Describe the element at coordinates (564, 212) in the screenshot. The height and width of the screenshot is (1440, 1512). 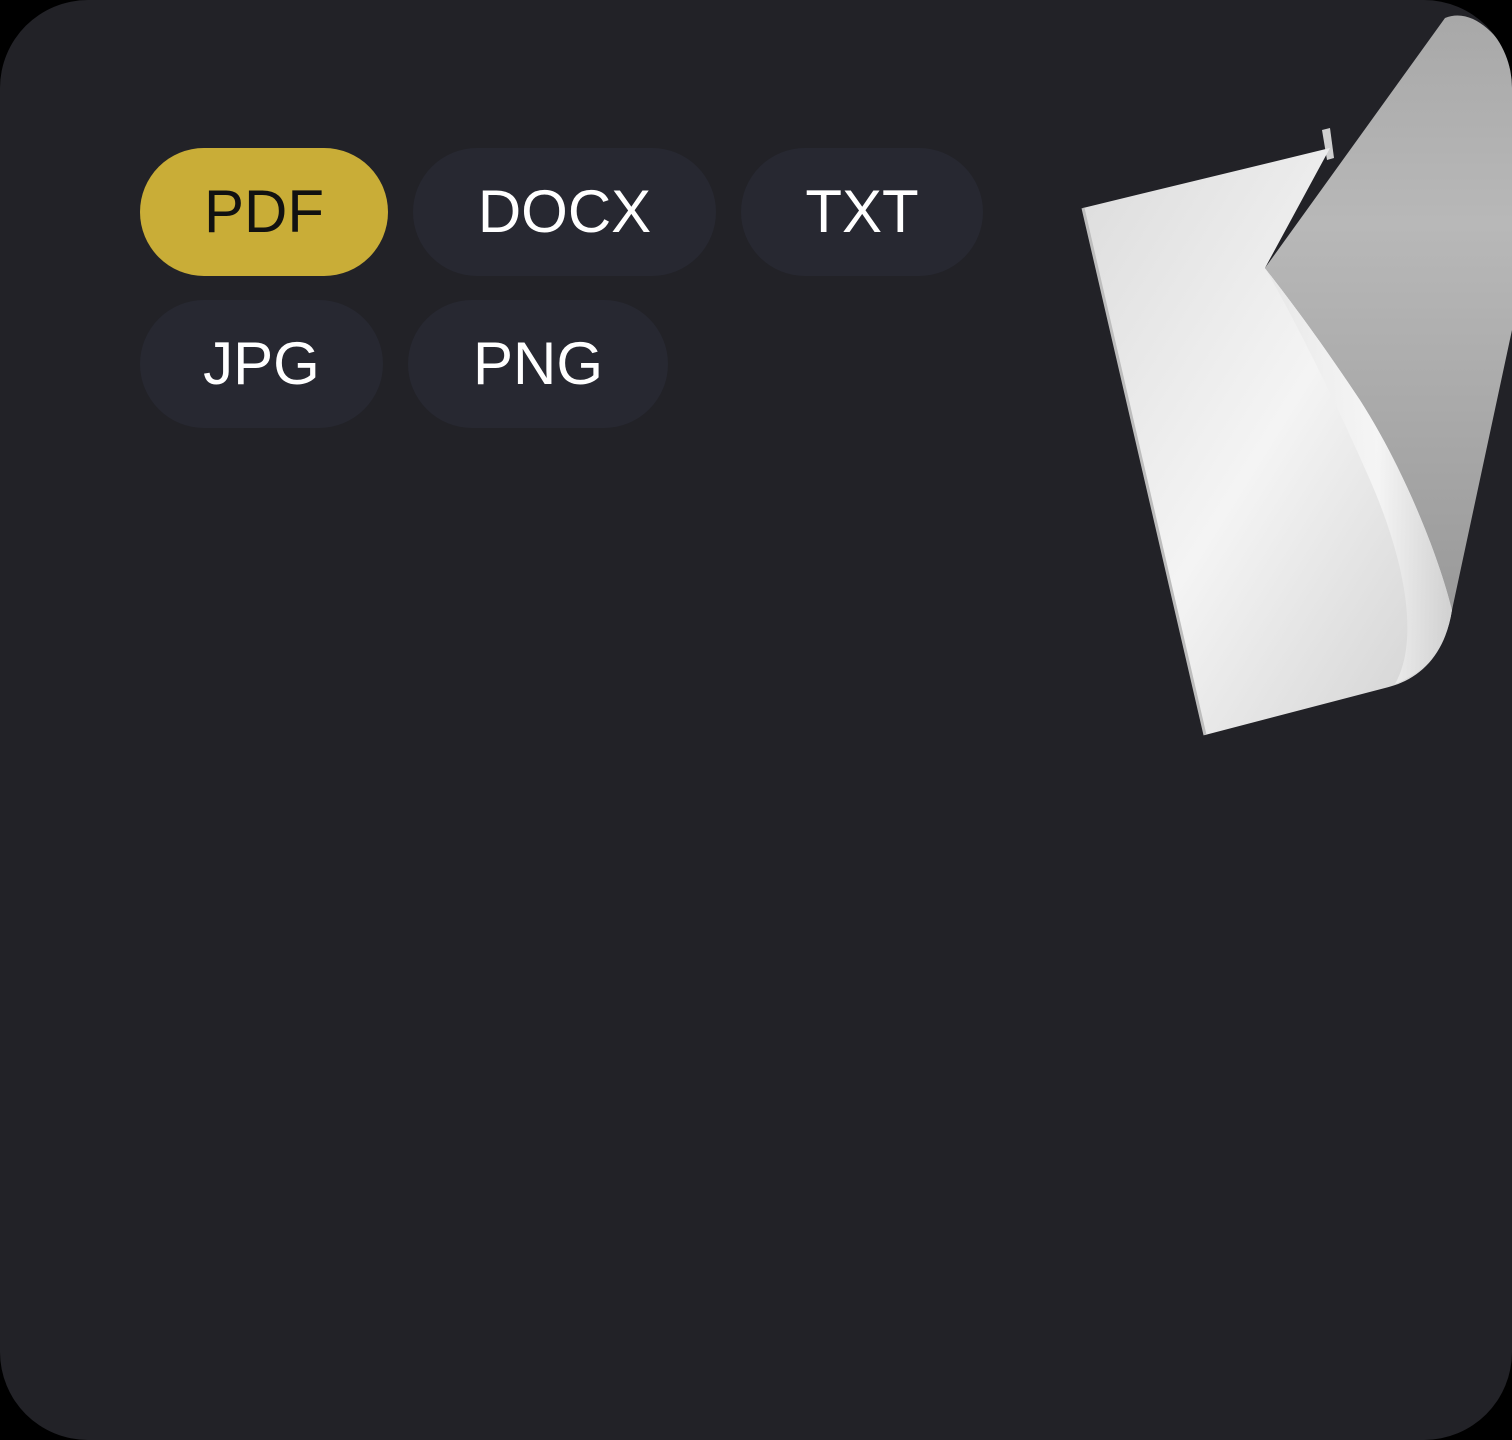
I see `format-chip-docx: DOCX` at that location.